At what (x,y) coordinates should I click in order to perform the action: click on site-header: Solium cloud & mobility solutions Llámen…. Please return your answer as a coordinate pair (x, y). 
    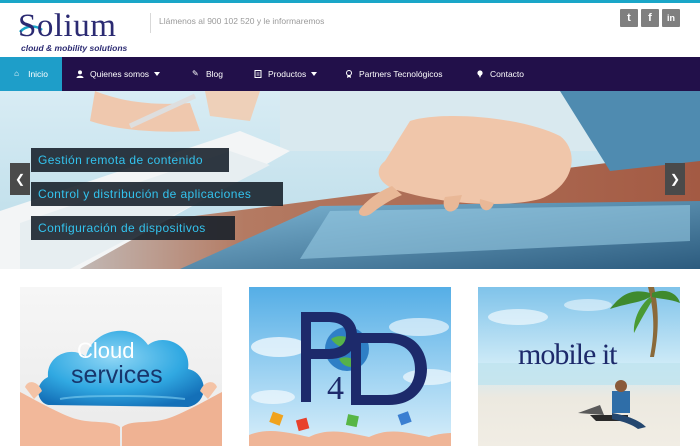
    Looking at the image, I should click on (350, 30).